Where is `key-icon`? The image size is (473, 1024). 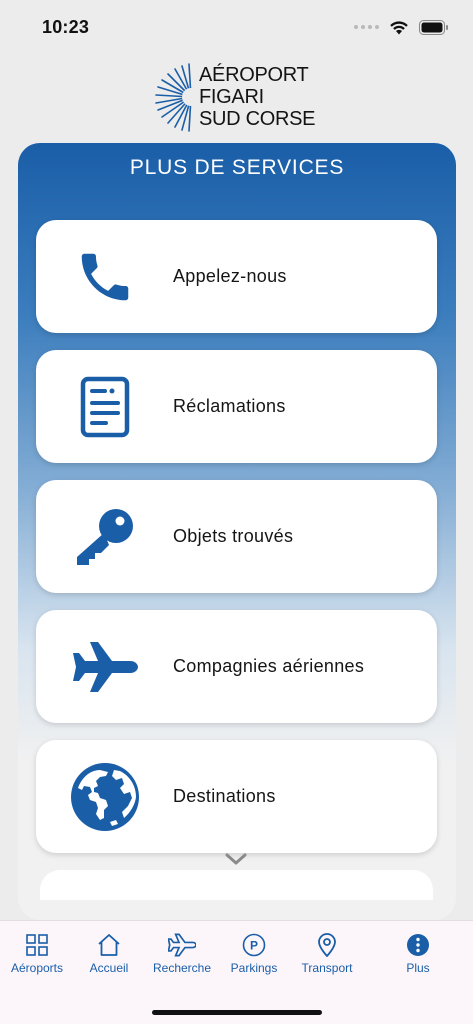 key-icon is located at coordinates (104, 536).